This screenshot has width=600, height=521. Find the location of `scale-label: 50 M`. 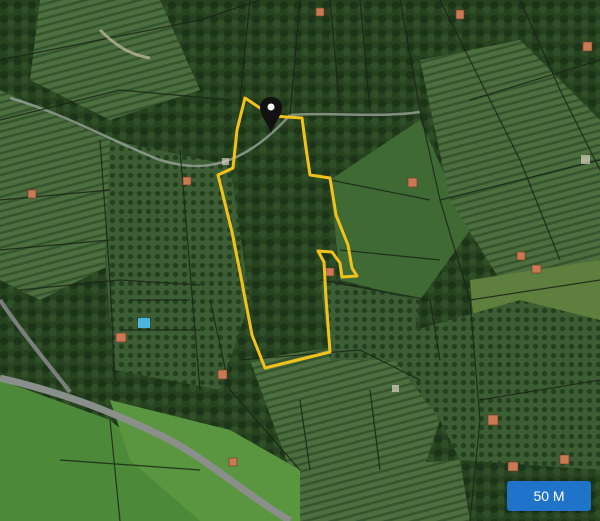

scale-label: 50 M is located at coordinates (549, 496).